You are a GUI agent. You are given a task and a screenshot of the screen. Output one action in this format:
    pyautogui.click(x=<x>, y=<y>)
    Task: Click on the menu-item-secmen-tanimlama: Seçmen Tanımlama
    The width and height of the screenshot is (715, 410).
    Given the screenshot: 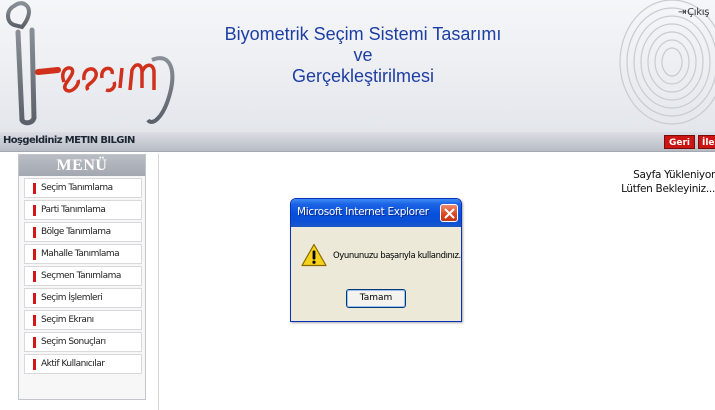 What is the action you would take?
    pyautogui.click(x=83, y=276)
    